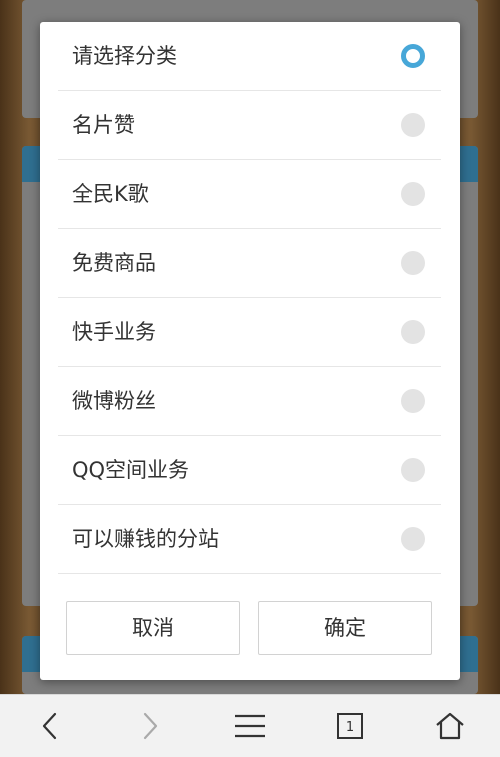 The width and height of the screenshot is (500, 757). What do you see at coordinates (131, 470) in the screenshot?
I see `option-label: QQ空间业务` at bounding box center [131, 470].